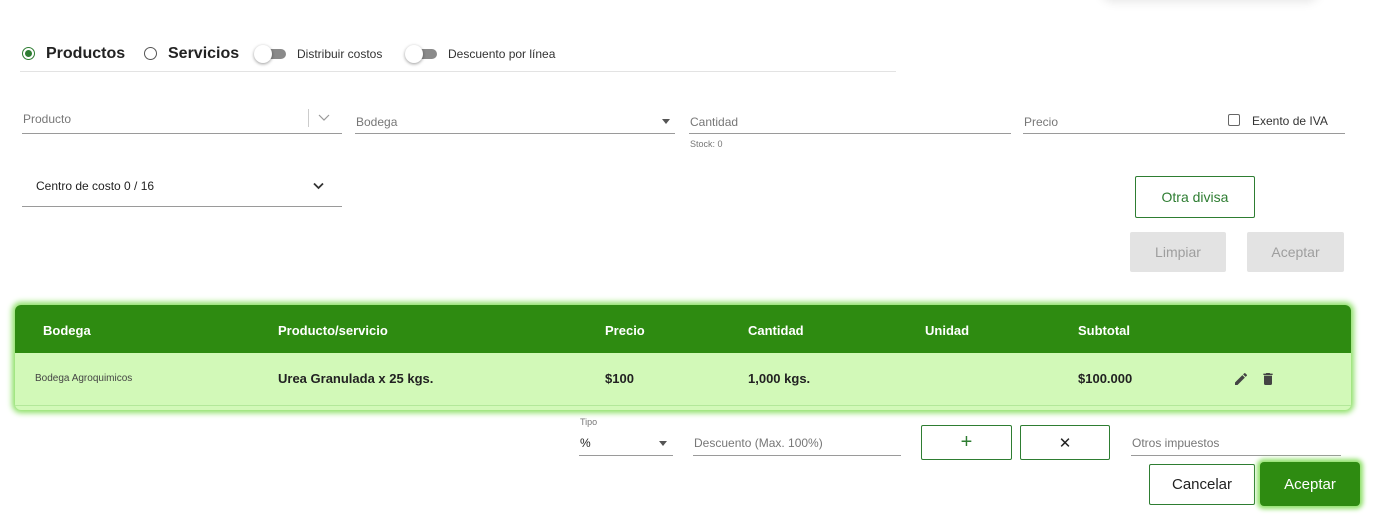  What do you see at coordinates (502, 54) in the screenshot?
I see `descuento-linea-label: Descuento por línea` at bounding box center [502, 54].